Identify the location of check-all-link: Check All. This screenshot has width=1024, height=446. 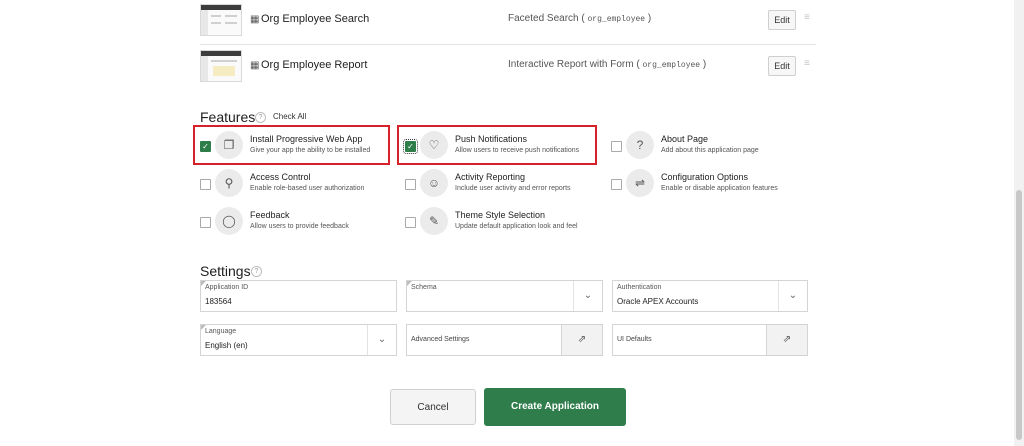
(289, 116).